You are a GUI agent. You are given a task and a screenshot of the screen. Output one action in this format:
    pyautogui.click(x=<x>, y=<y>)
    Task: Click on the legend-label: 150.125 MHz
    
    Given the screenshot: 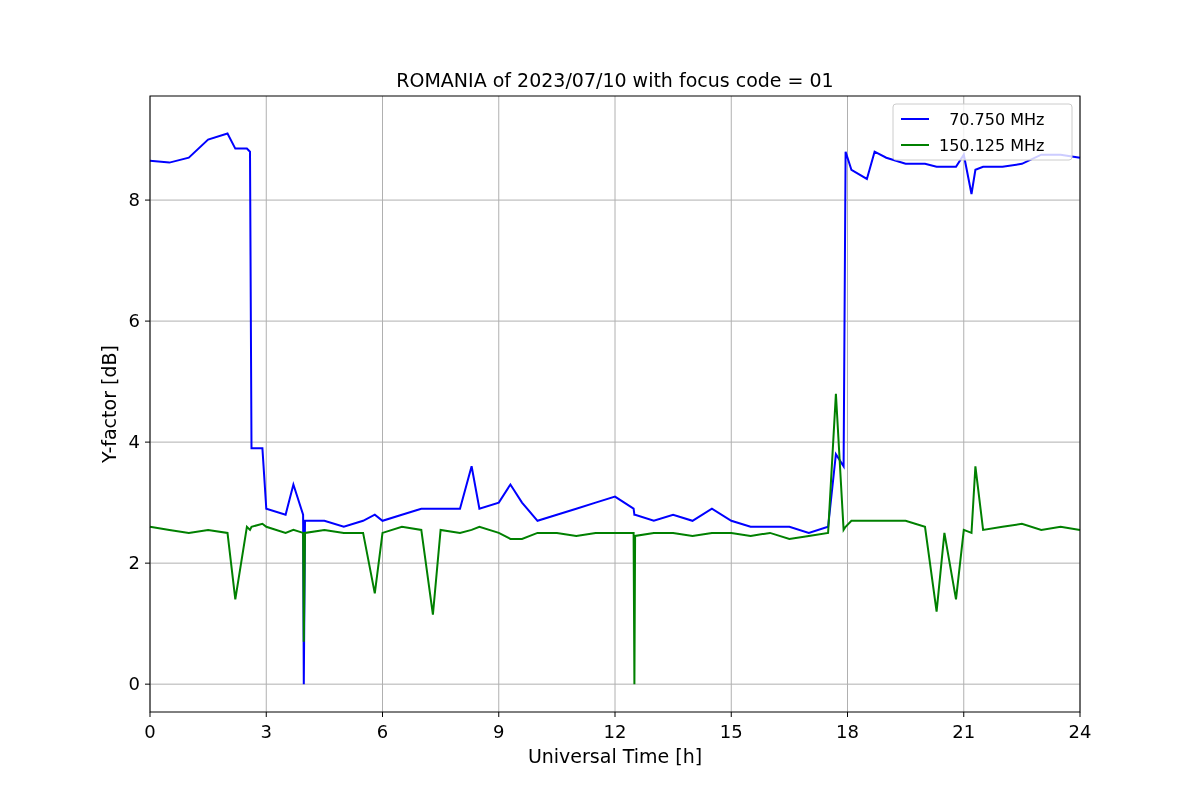 What is the action you would take?
    pyautogui.click(x=992, y=145)
    